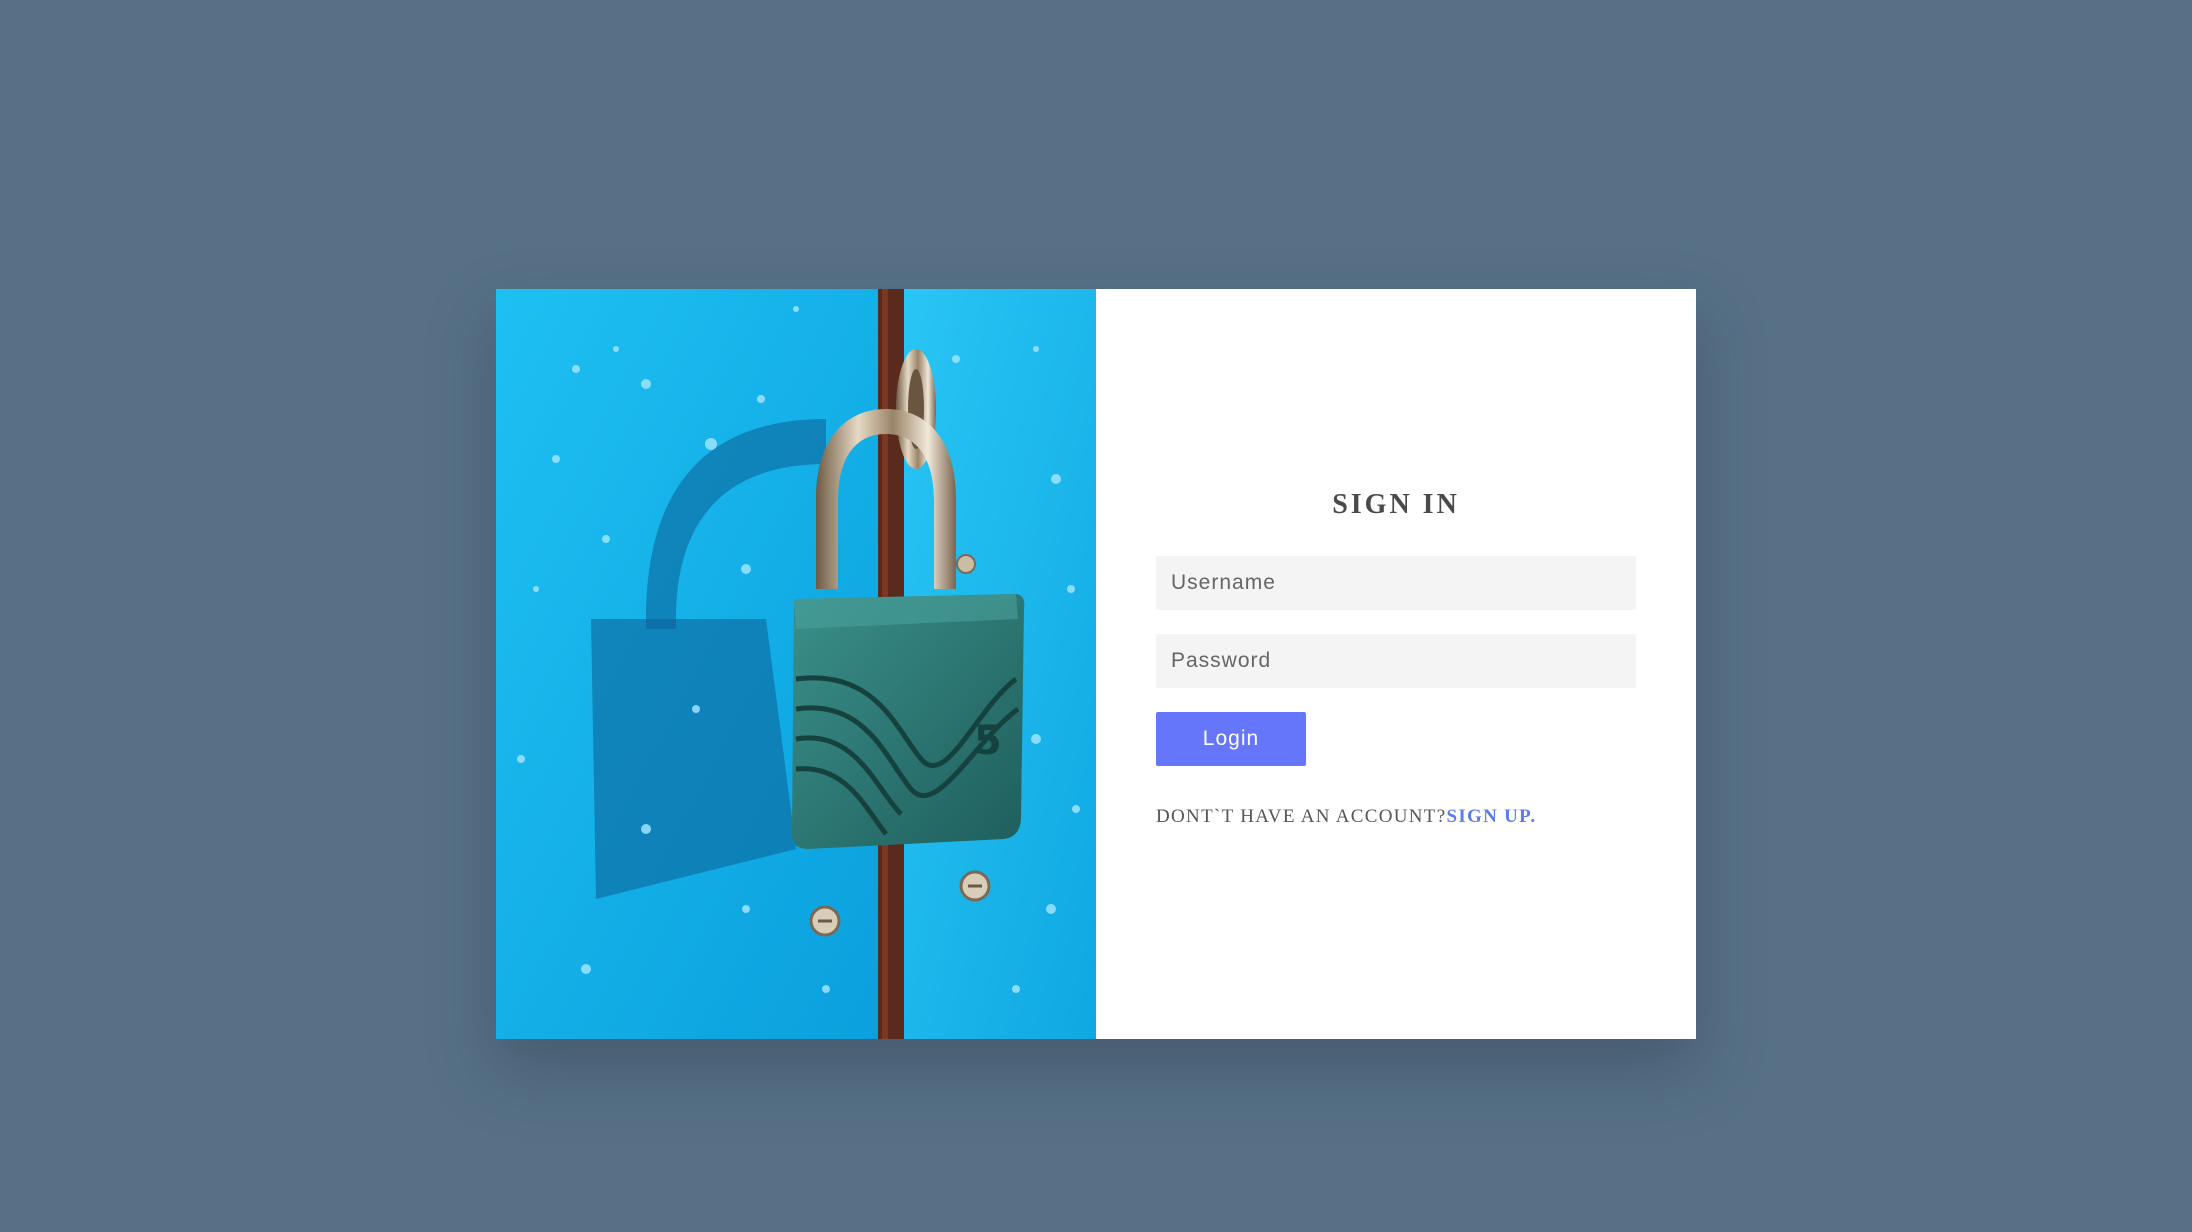 The image size is (2192, 1232). Describe the element at coordinates (1396, 504) in the screenshot. I see `sign-in-title: SIGN IN` at that location.